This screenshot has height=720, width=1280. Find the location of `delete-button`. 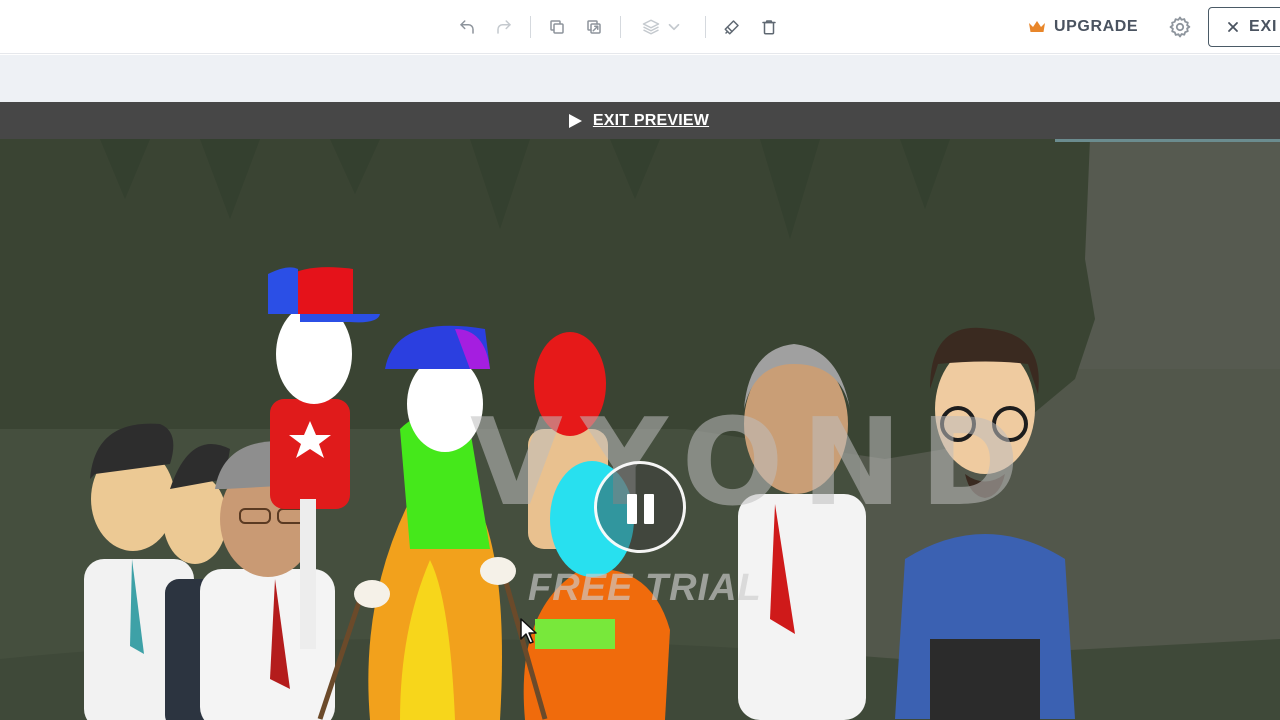

delete-button is located at coordinates (769, 27).